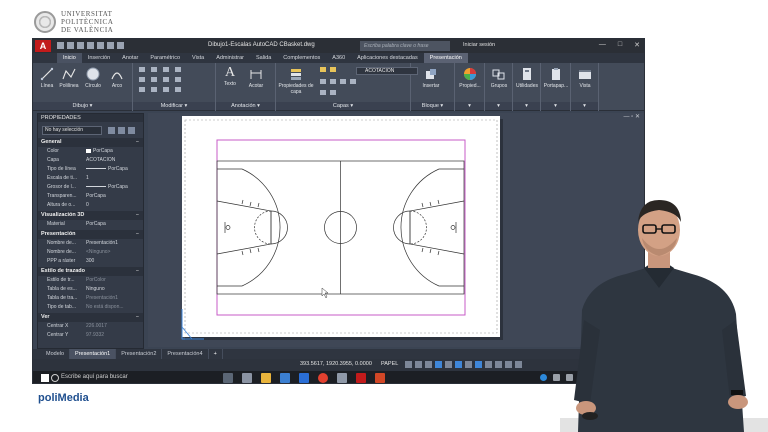  I want to click on insert-button: Insertar, so click(431, 78).